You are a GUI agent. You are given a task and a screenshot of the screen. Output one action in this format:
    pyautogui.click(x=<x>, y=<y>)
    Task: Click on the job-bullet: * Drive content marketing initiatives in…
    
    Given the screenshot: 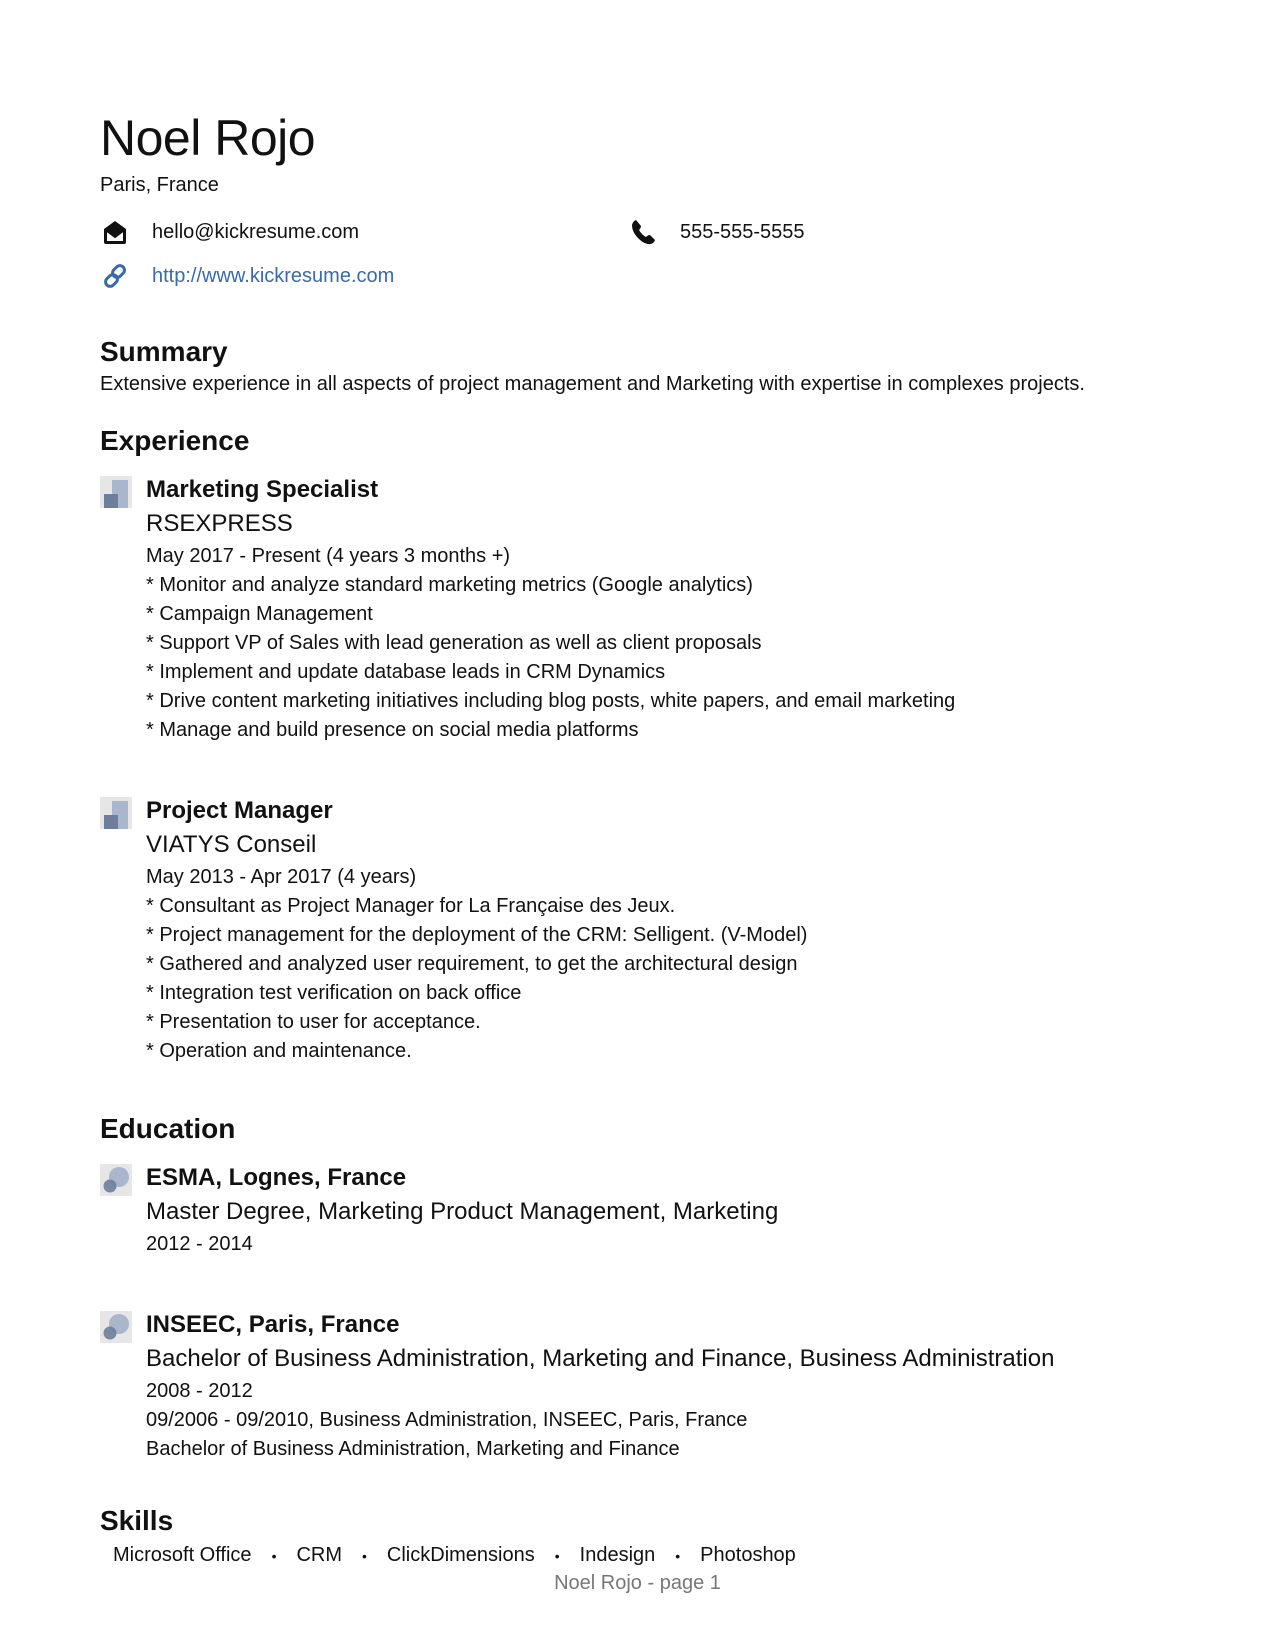 What is the action you would take?
    pyautogui.click(x=551, y=701)
    